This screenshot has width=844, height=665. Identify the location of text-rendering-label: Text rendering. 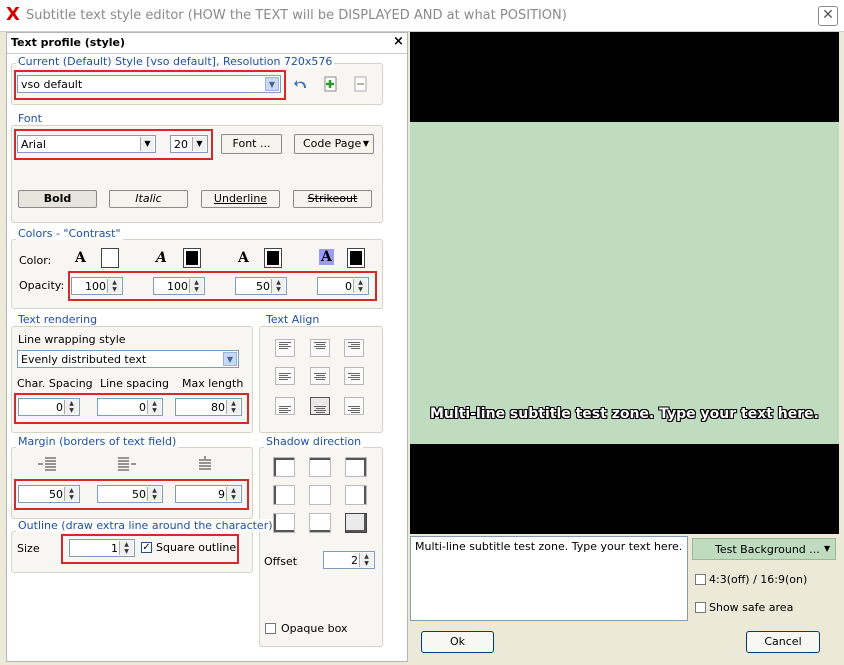
(58, 319).